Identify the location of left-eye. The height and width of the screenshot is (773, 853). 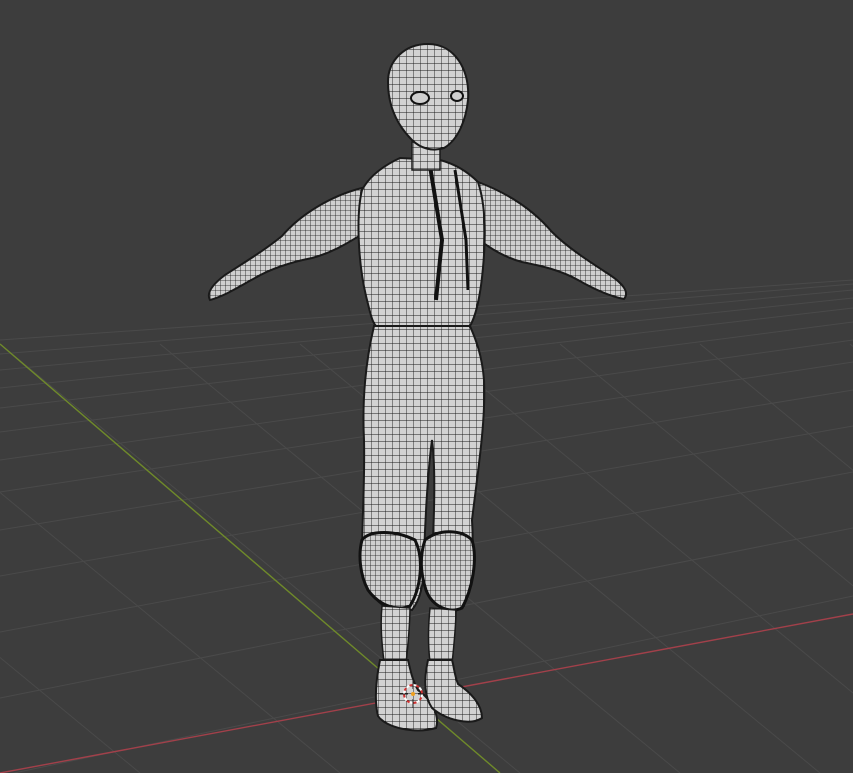
(420, 98).